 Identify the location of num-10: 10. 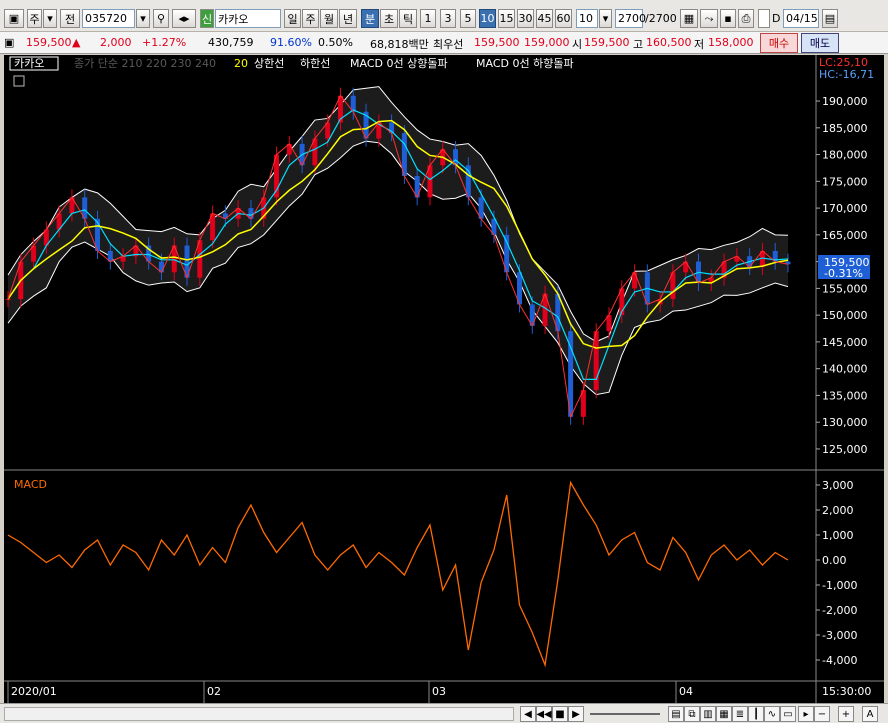
(487, 18).